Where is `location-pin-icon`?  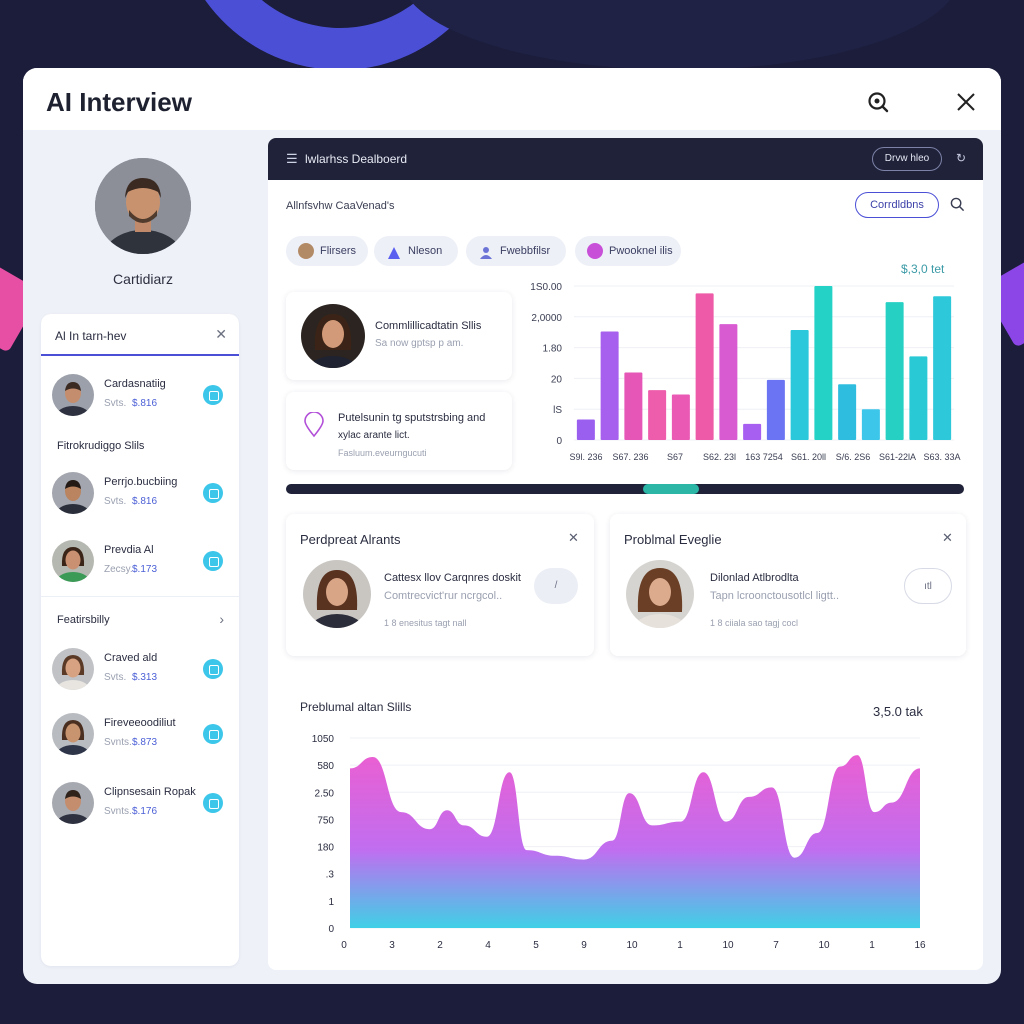
location-pin-icon is located at coordinates (314, 427).